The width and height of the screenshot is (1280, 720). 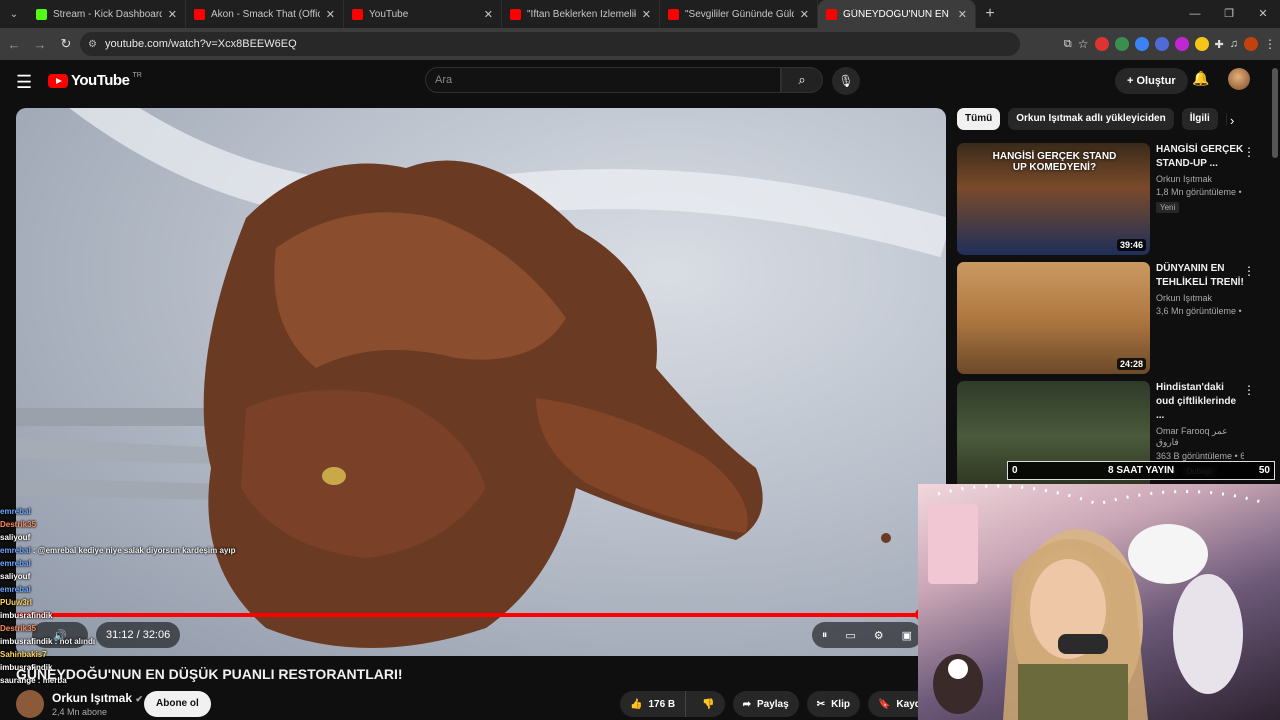 I want to click on browser-tab: YouTube ✕, so click(x=423, y=14).